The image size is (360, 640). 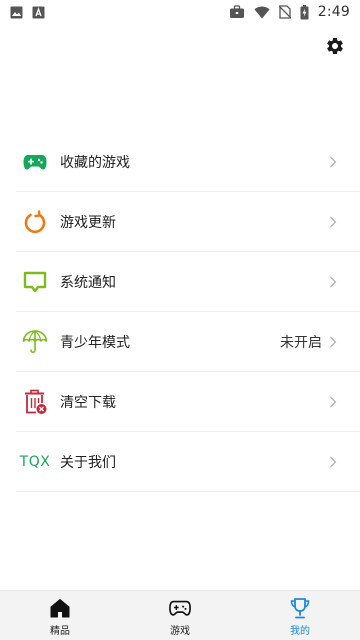 What do you see at coordinates (16, 12) in the screenshot?
I see `image-icon` at bounding box center [16, 12].